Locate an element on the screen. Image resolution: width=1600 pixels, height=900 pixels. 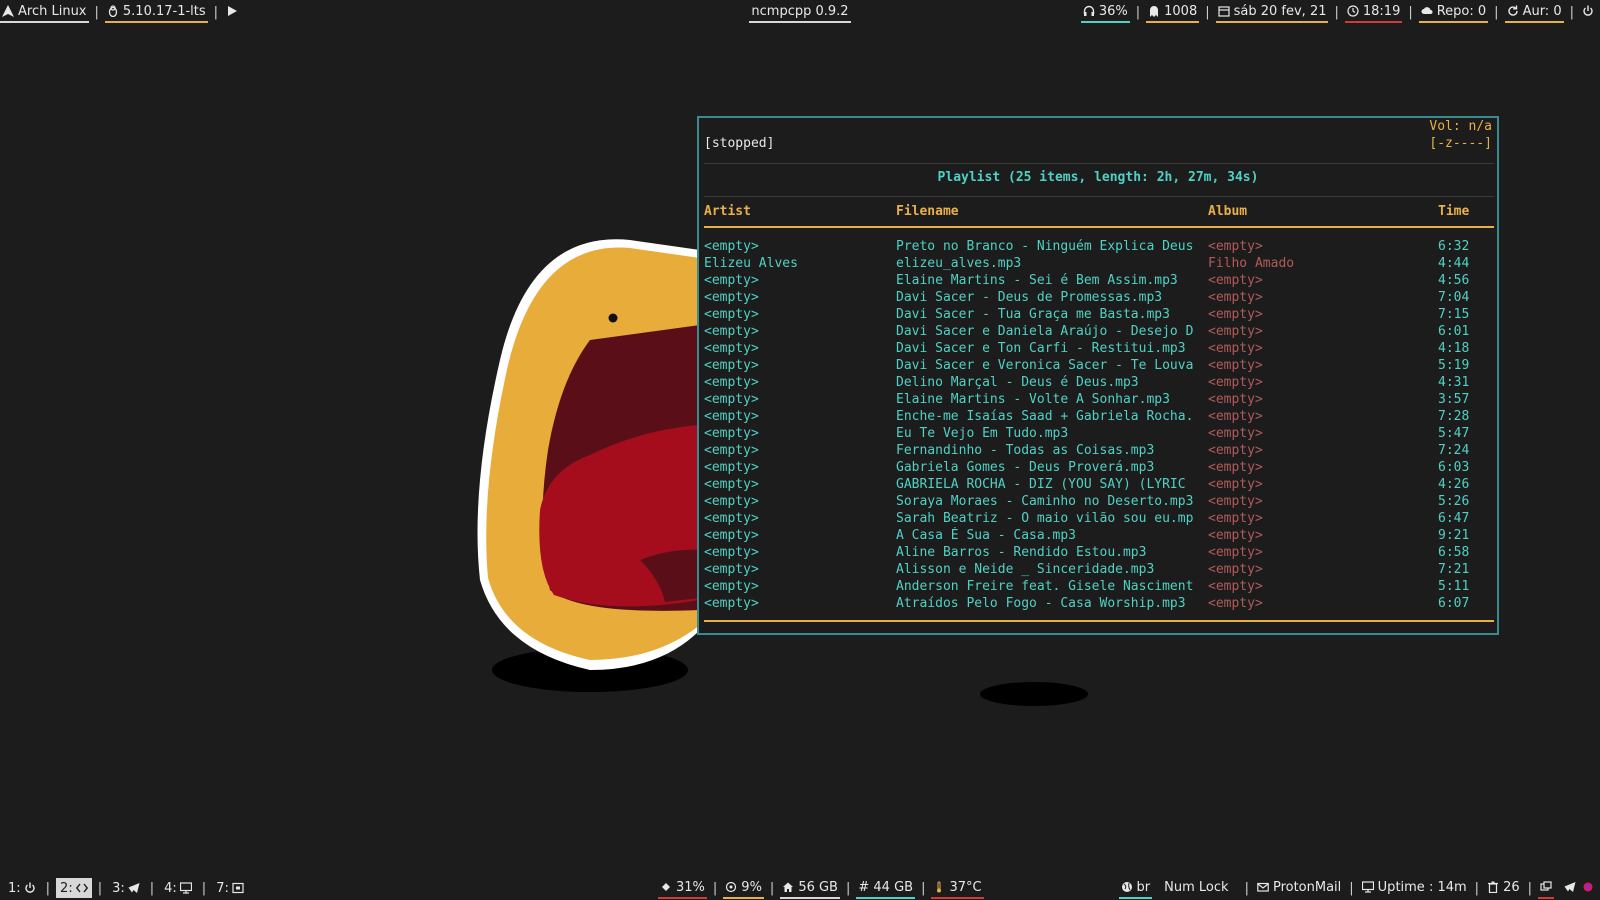
refresh-icon is located at coordinates (1513, 11).